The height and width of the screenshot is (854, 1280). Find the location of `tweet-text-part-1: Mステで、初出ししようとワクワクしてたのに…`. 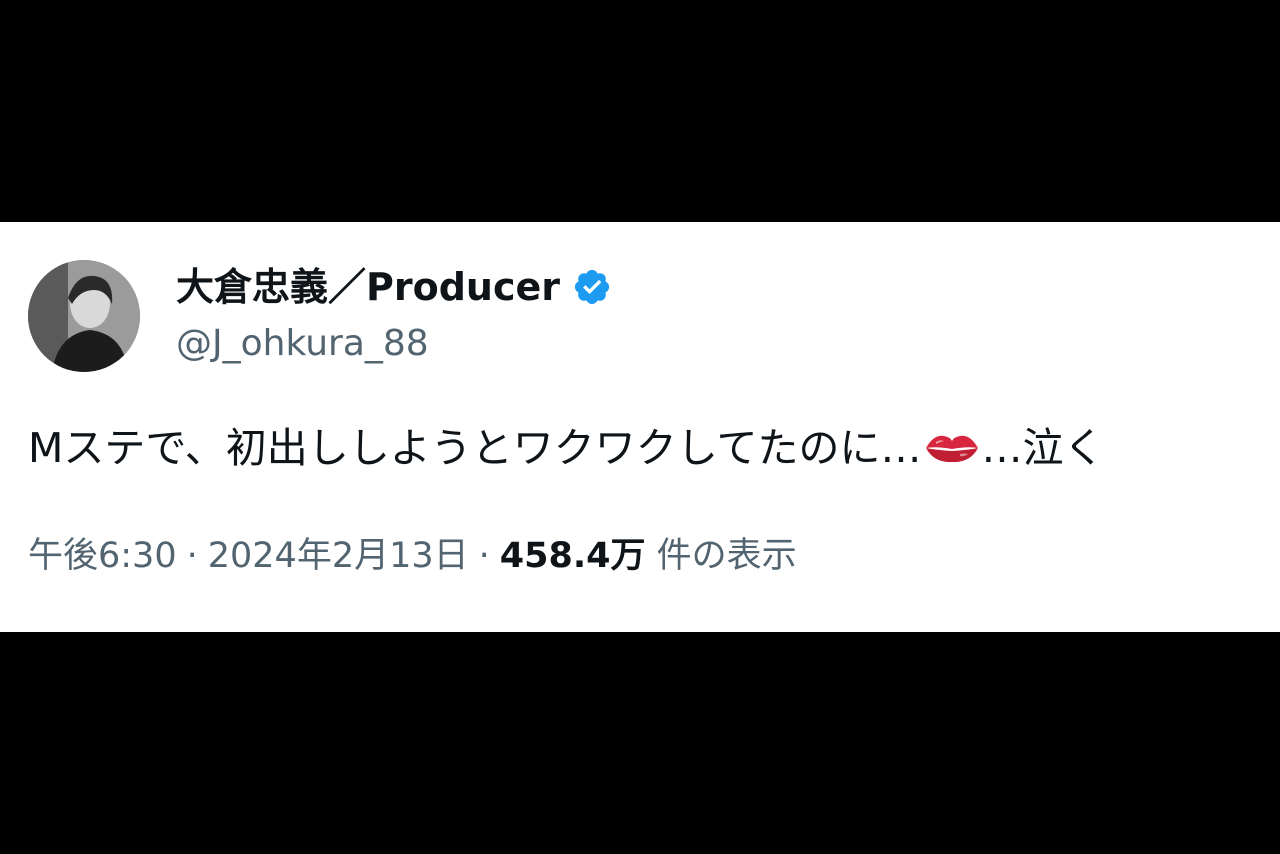

tweet-text-part-1: Mステで、初出ししようとワクワクしてたのに… is located at coordinates (475, 448).